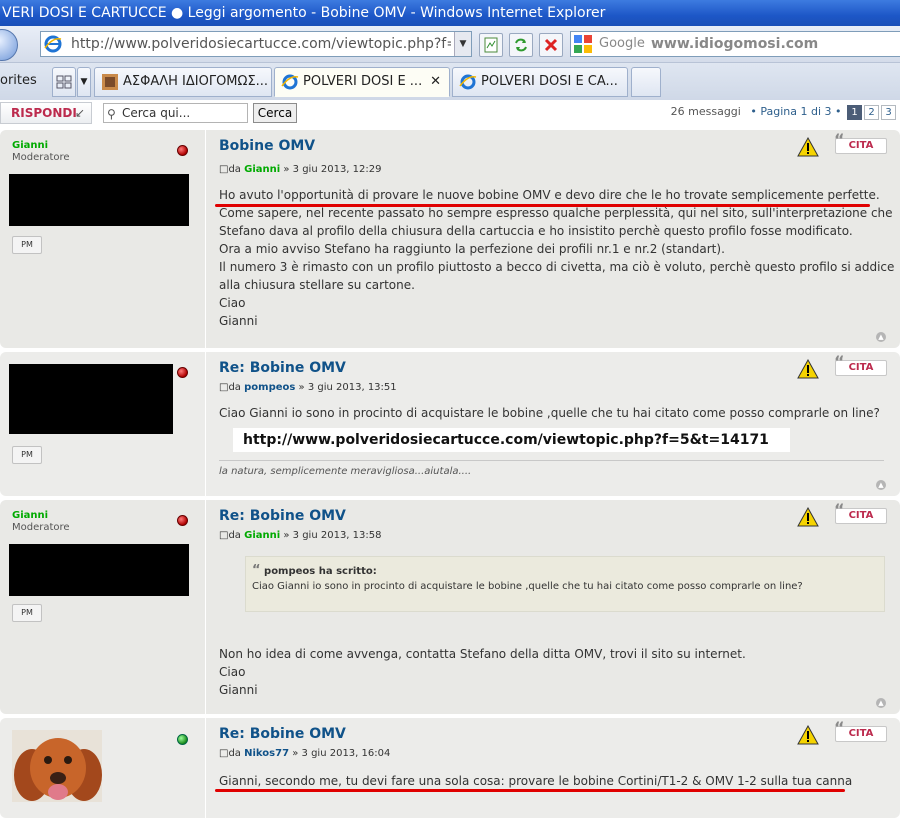 Image resolution: width=900 pixels, height=818 pixels. I want to click on tab-polveri-active: POLVERI DOSI E ... ✕, so click(362, 82).